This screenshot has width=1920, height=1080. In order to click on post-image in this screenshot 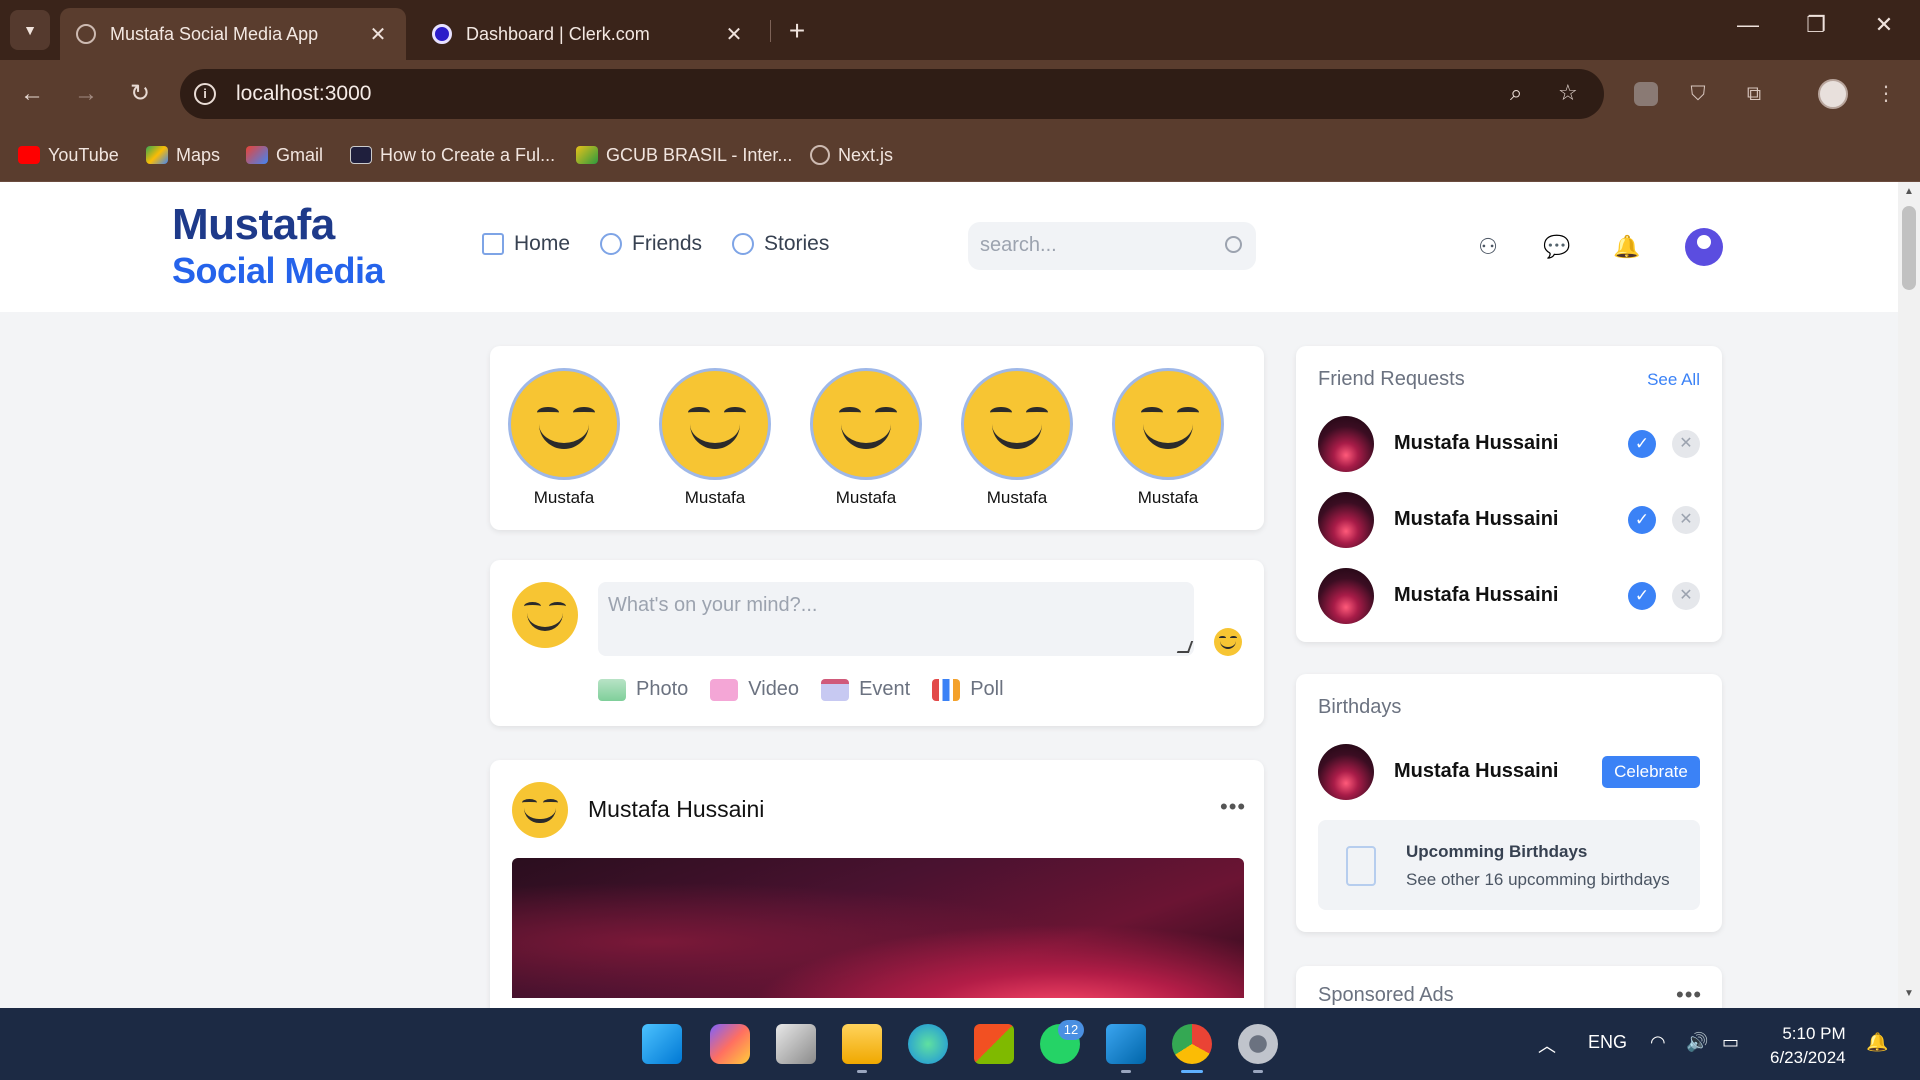, I will do `click(878, 928)`.